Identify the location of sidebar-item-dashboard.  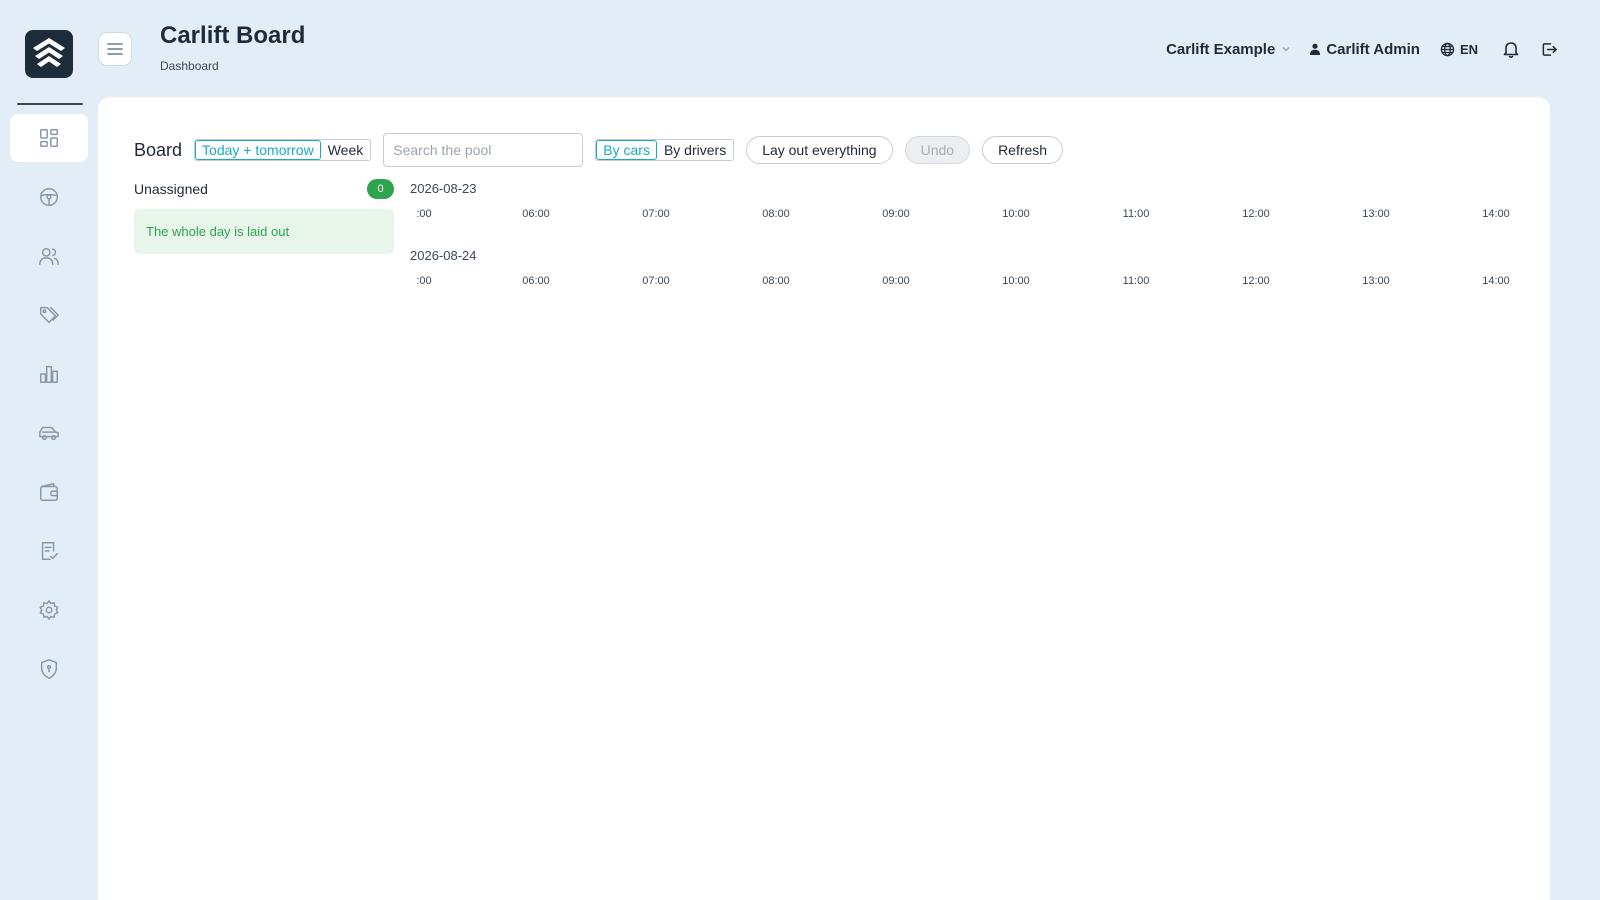
(49, 138).